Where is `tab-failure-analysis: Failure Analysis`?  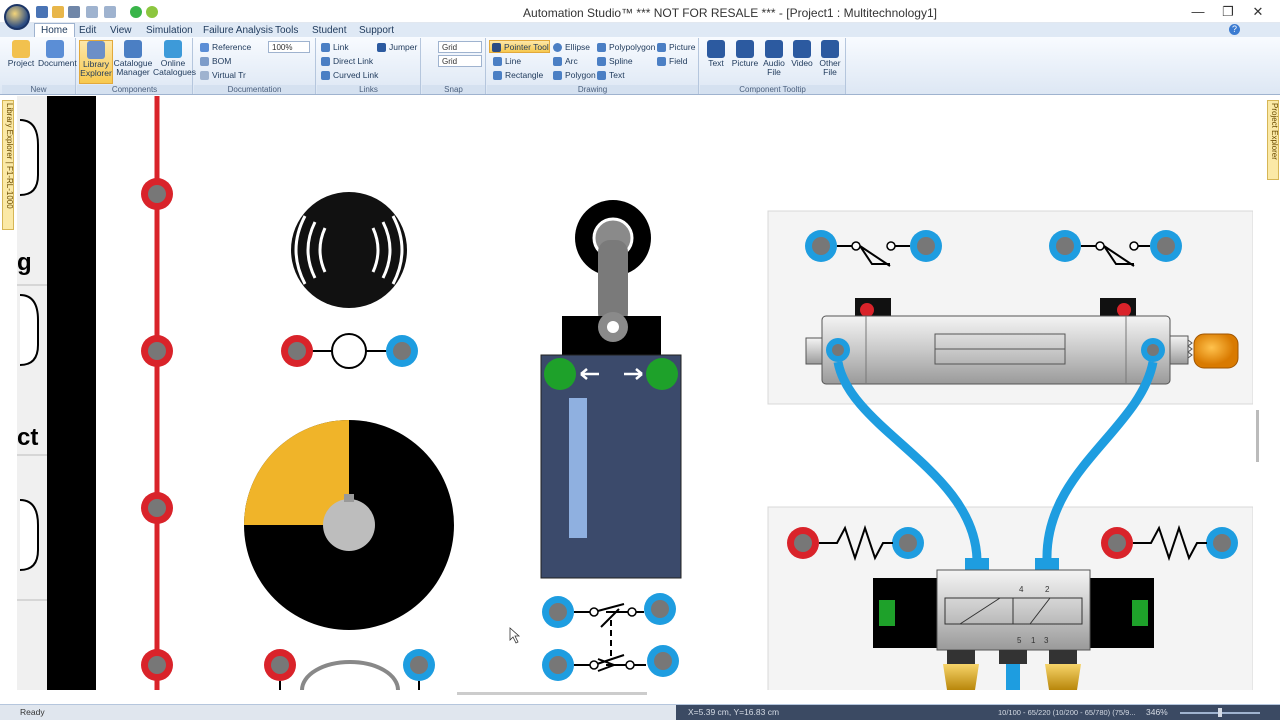 tab-failure-analysis: Failure Analysis is located at coordinates (238, 30).